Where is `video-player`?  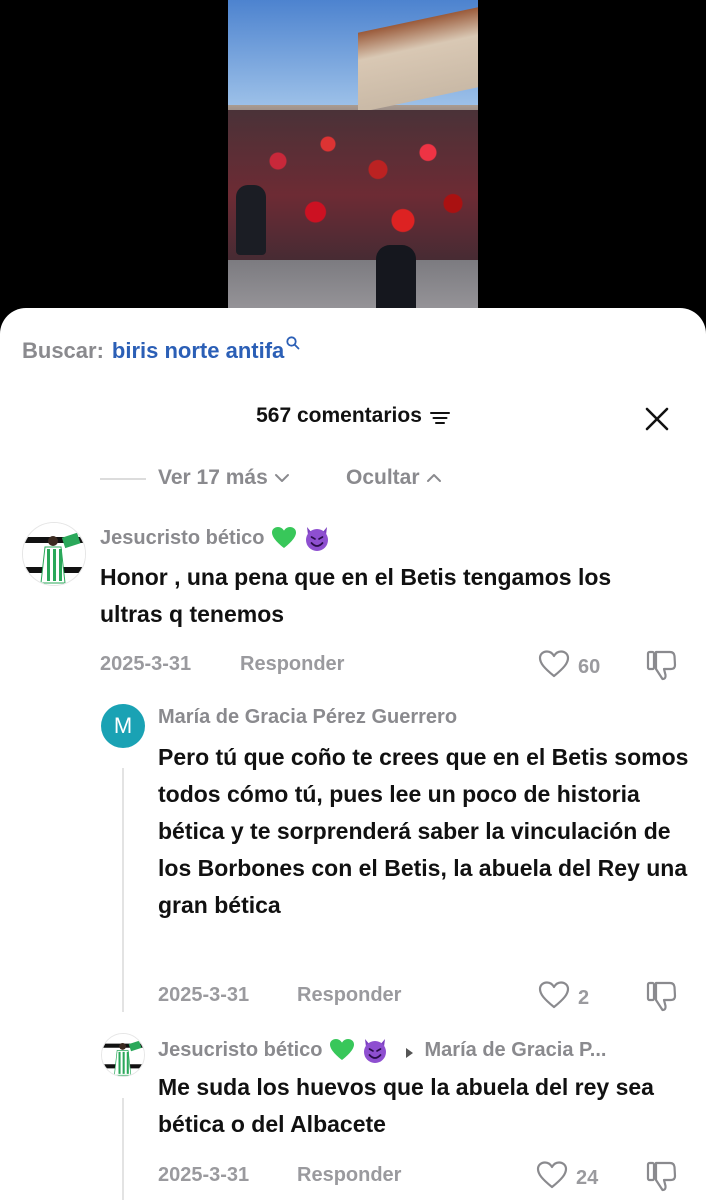 video-player is located at coordinates (353, 165).